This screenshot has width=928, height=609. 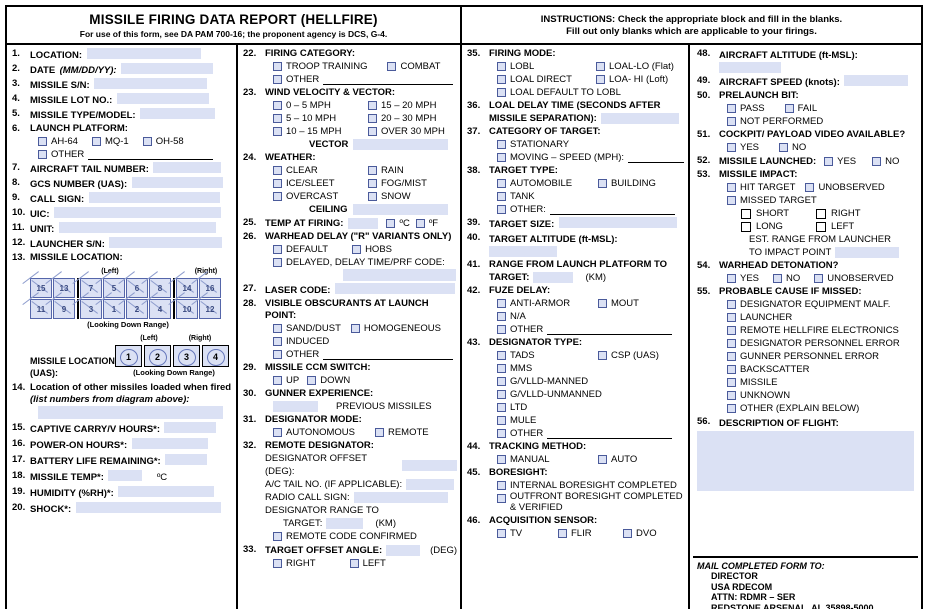 What do you see at coordinates (277, 66) in the screenshot?
I see `checkbox-troop-training` at bounding box center [277, 66].